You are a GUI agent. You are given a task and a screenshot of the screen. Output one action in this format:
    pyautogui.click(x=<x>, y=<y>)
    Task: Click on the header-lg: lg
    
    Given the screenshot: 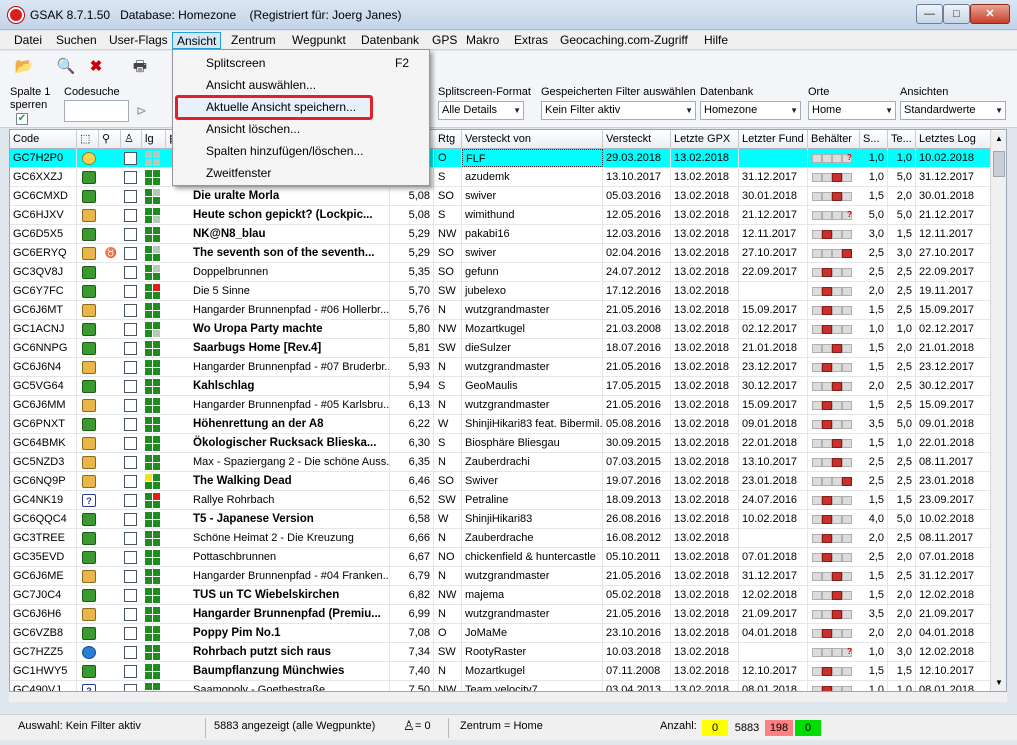 What is the action you would take?
    pyautogui.click(x=154, y=139)
    